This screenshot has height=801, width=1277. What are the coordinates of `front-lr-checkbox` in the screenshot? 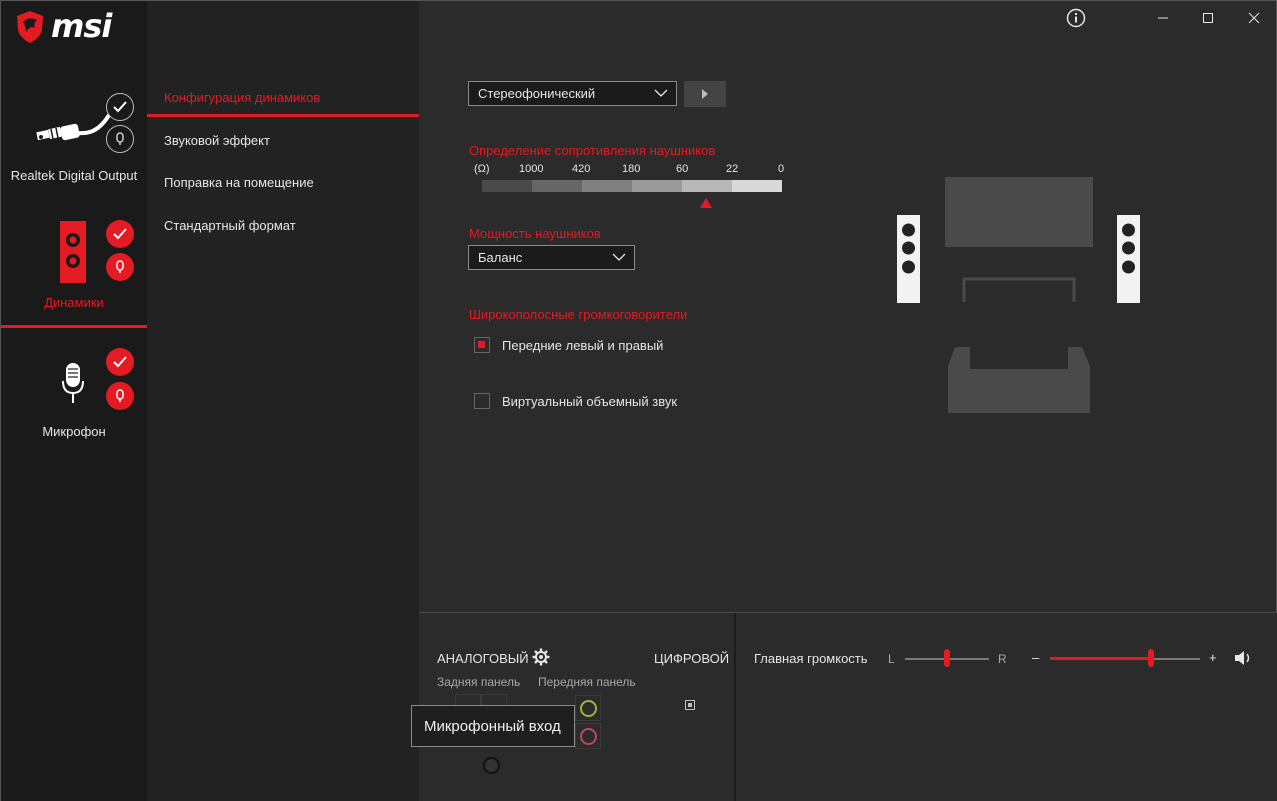 It's located at (482, 345).